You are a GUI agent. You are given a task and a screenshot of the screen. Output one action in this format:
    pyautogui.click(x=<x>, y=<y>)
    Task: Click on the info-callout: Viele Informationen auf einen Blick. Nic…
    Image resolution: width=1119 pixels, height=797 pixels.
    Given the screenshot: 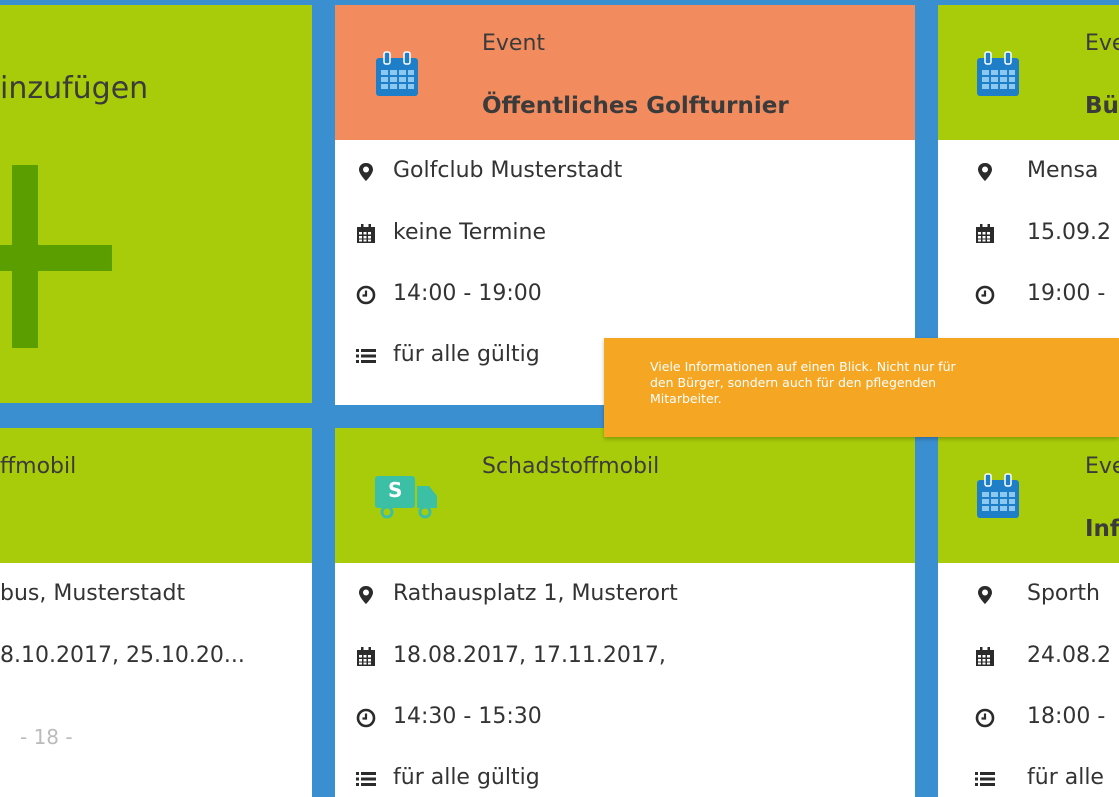 What is the action you would take?
    pyautogui.click(x=861, y=387)
    